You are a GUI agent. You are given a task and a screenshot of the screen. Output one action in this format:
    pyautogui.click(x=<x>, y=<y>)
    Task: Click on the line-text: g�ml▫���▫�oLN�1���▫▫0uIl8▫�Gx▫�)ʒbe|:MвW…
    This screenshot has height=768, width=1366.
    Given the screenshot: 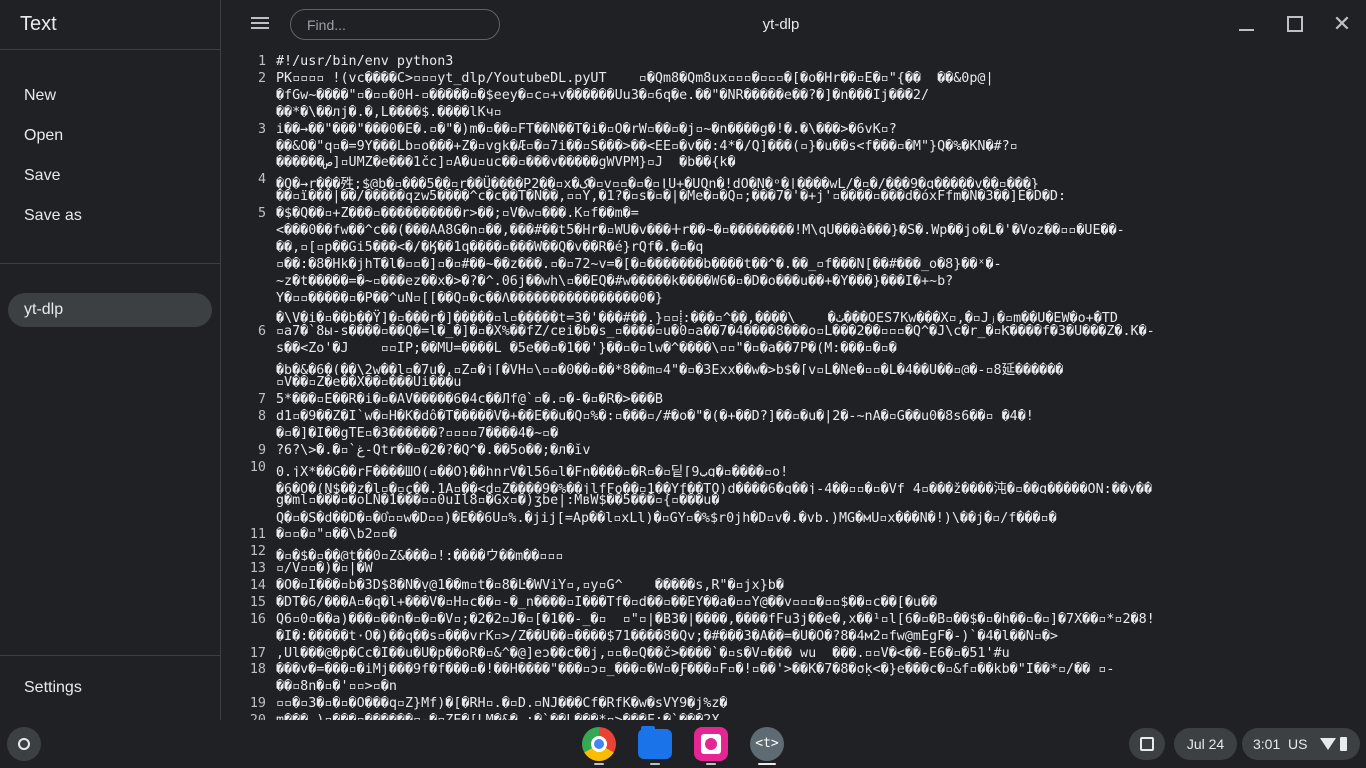 What is the action you would take?
    pyautogui.click(x=819, y=500)
    